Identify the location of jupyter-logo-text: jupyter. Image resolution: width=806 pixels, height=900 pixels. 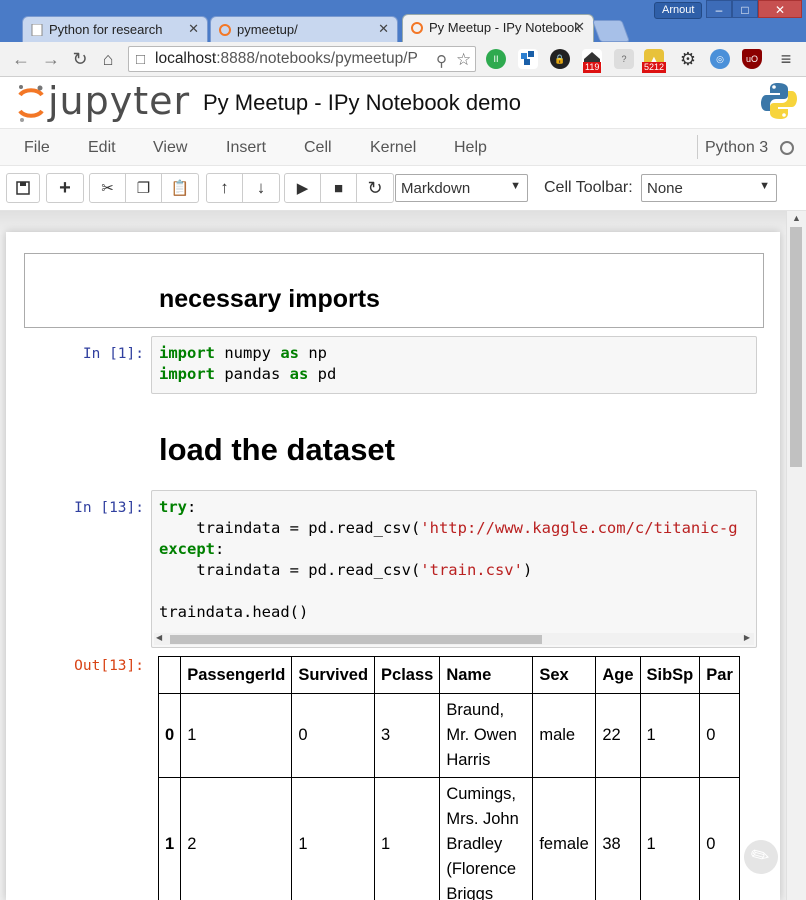
(119, 101).